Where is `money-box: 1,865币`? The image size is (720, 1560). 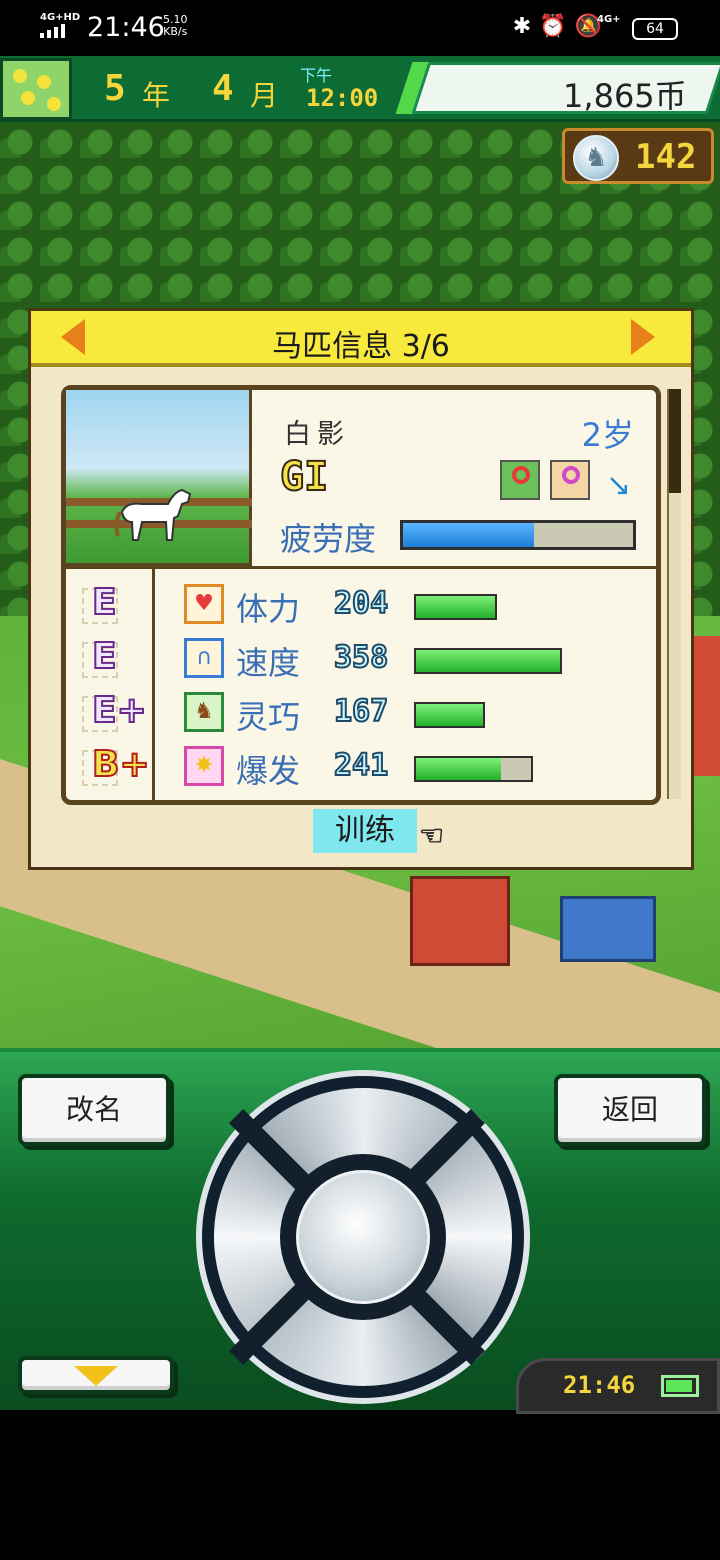 money-box: 1,865币 is located at coordinates (565, 88).